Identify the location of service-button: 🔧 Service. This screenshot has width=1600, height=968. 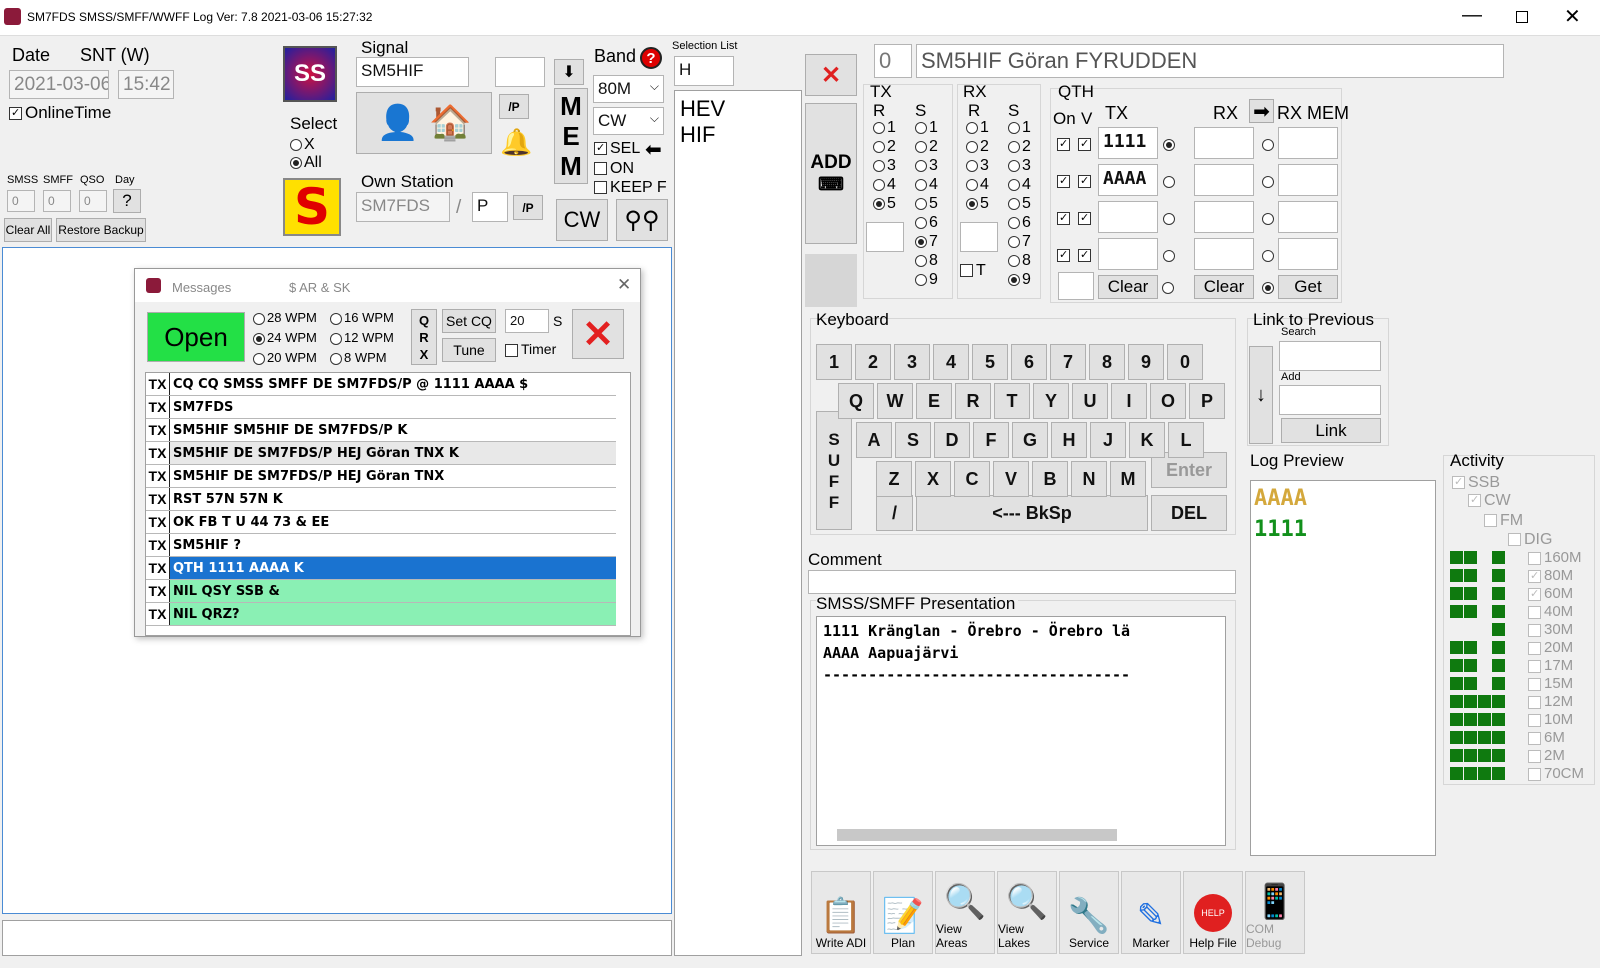
(1089, 912).